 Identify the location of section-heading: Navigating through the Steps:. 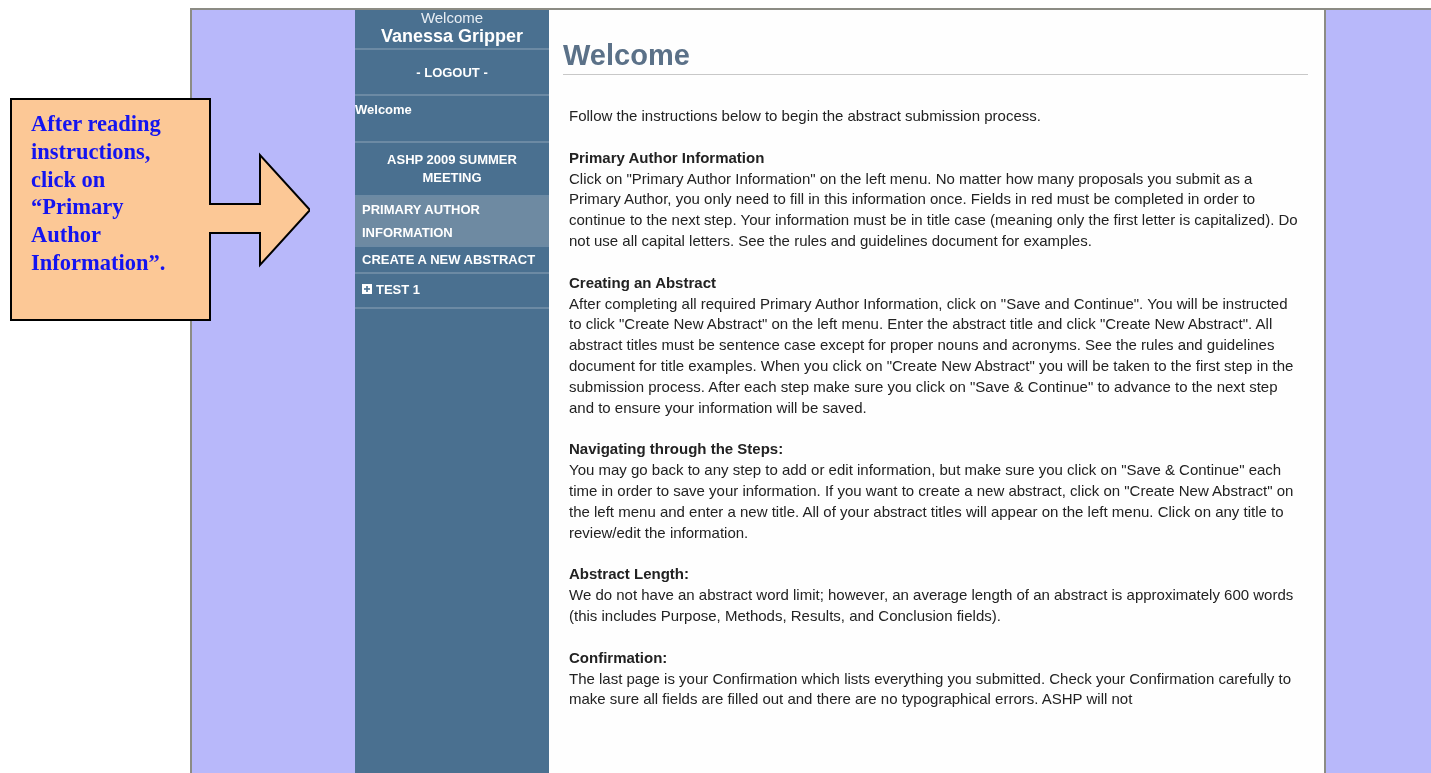
(677, 449).